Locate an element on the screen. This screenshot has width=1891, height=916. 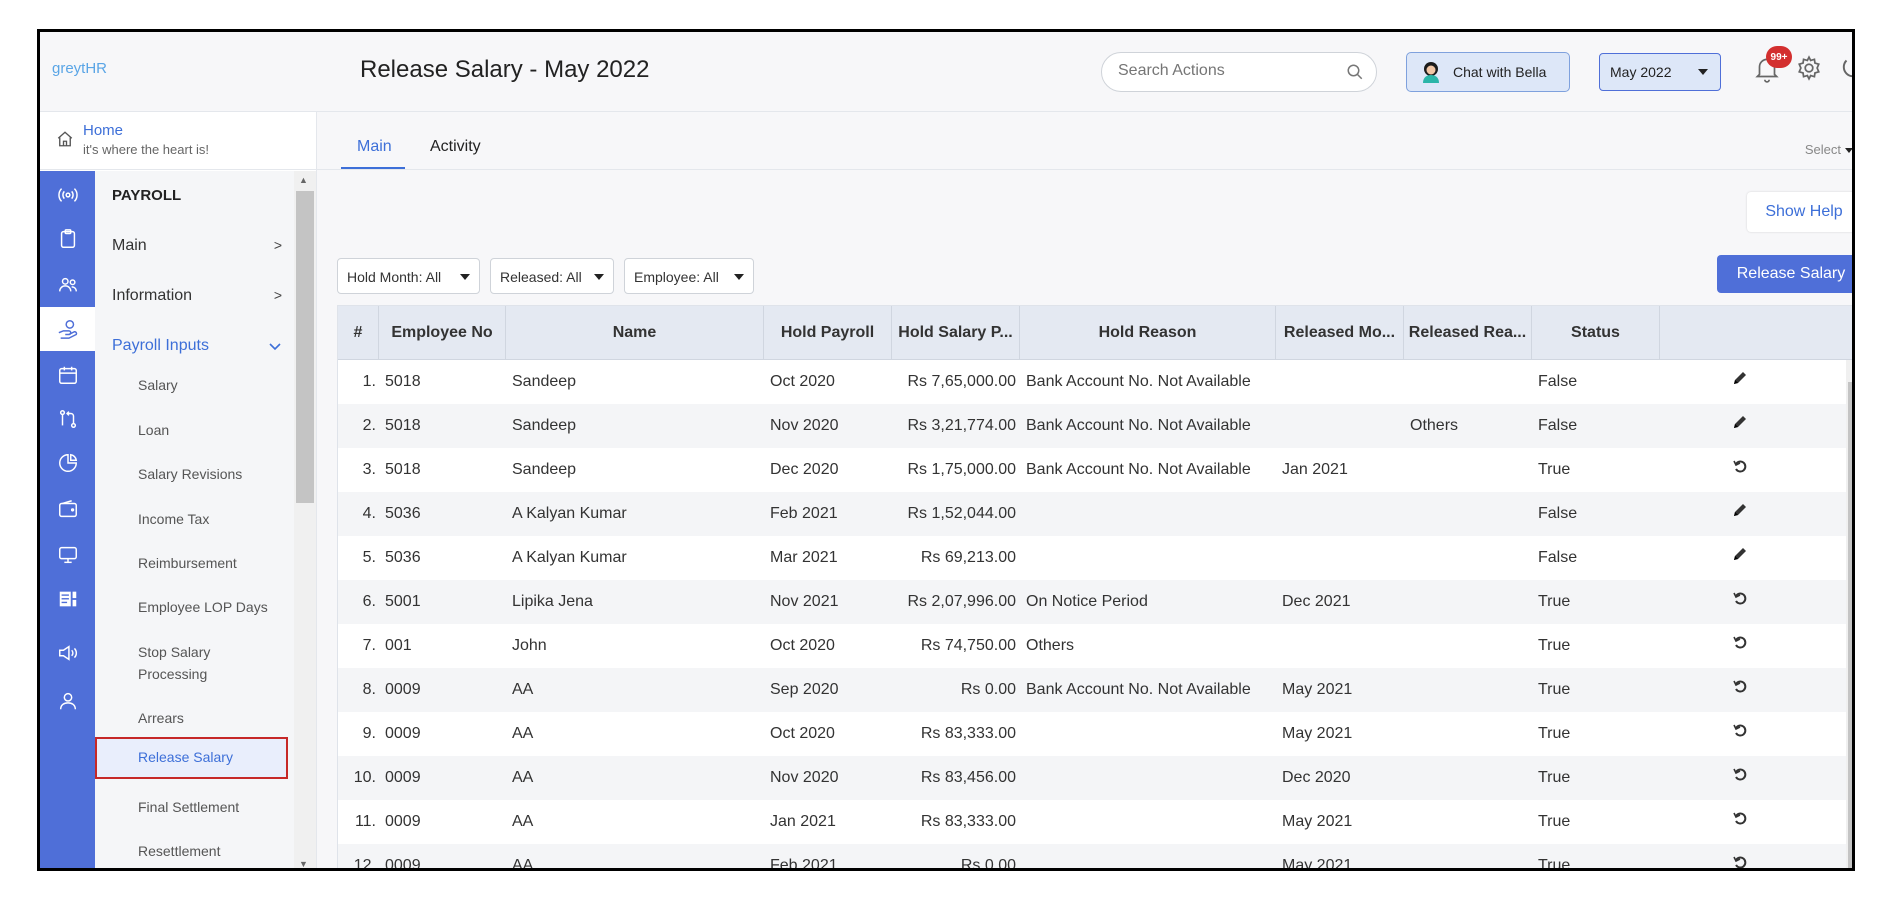
cell-status: False is located at coordinates (1558, 381).